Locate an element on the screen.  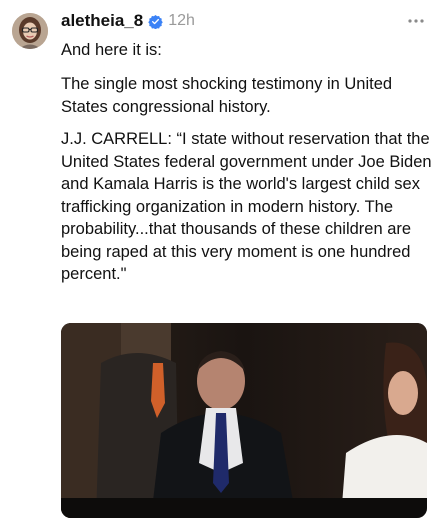
more-options-ellipsis-icon is located at coordinates (416, 21).